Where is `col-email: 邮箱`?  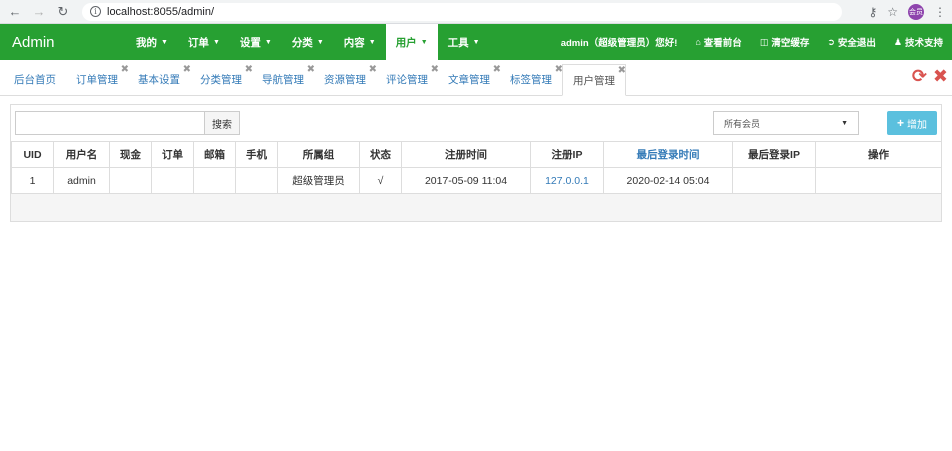
col-email: 邮箱 is located at coordinates (214, 154).